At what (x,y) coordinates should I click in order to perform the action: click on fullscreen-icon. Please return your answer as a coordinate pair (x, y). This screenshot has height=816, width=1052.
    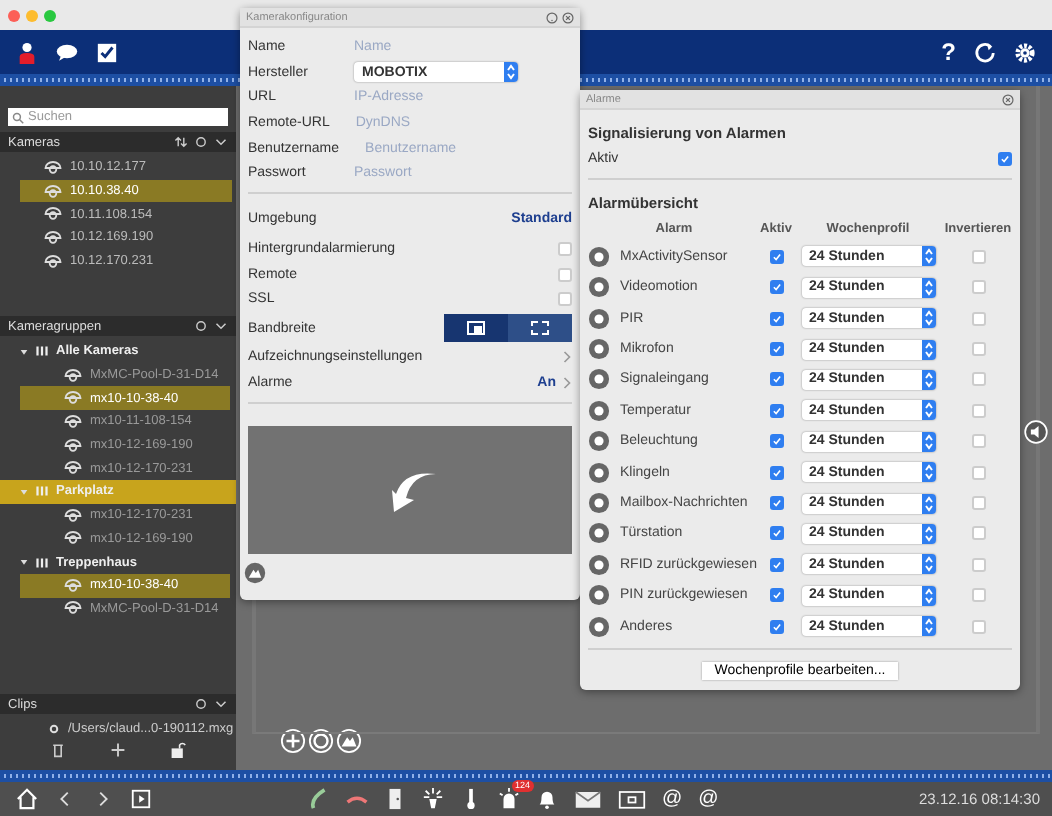
    Looking at the image, I should click on (540, 328).